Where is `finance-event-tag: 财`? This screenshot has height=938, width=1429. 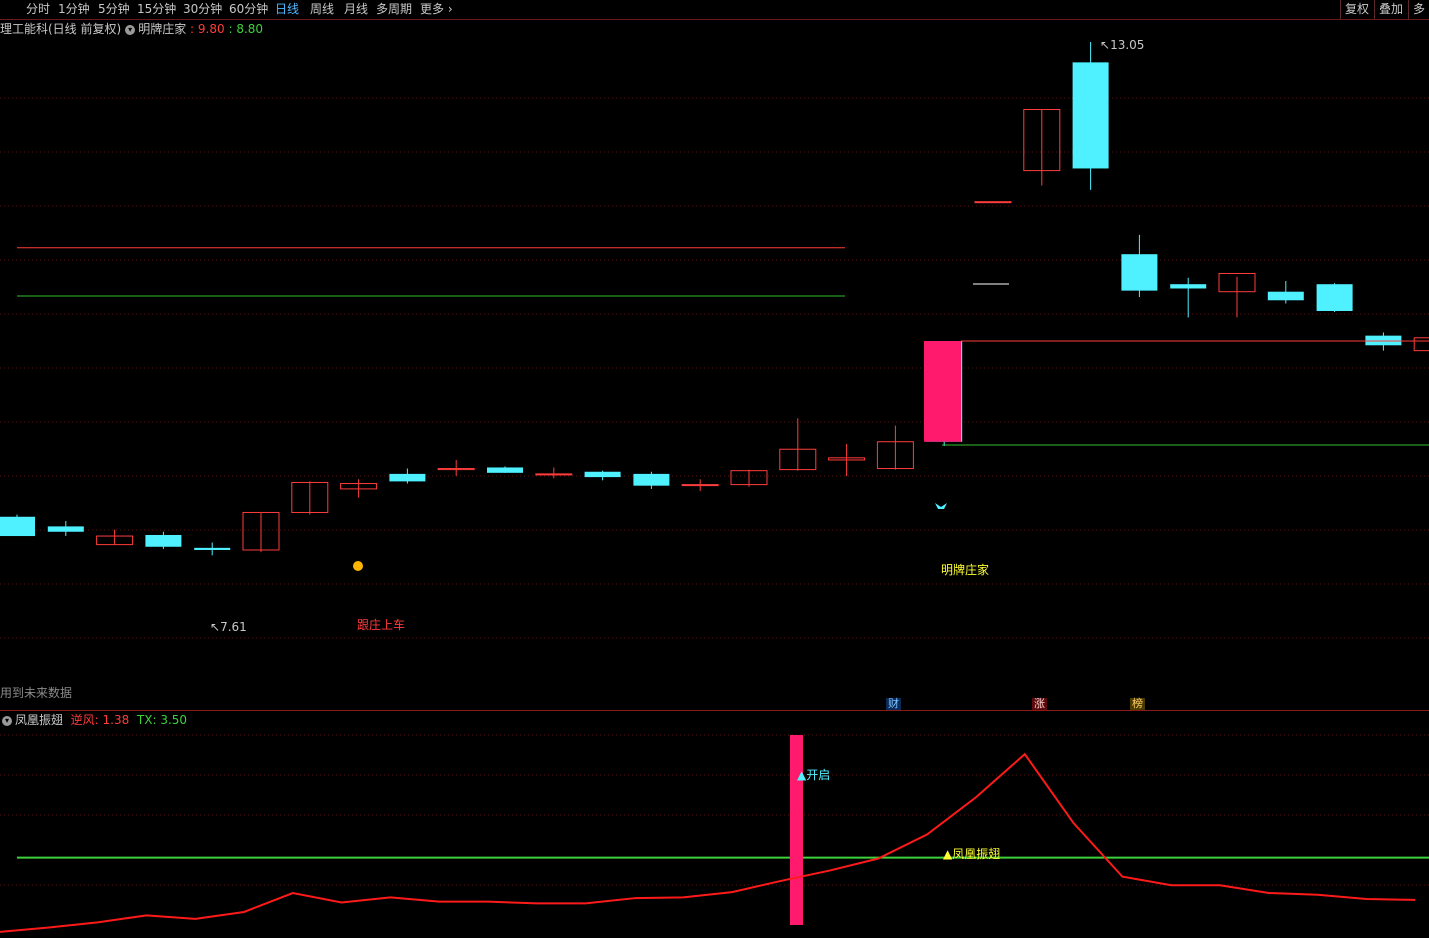 finance-event-tag: 财 is located at coordinates (893, 704).